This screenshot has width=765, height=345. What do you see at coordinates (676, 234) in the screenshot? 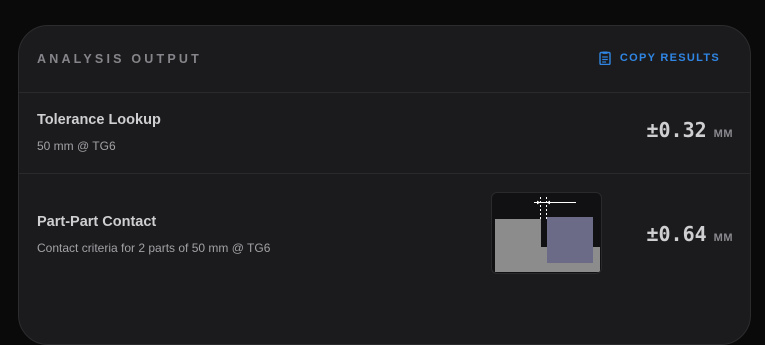
I see `result-value-number: ±0.64` at bounding box center [676, 234].